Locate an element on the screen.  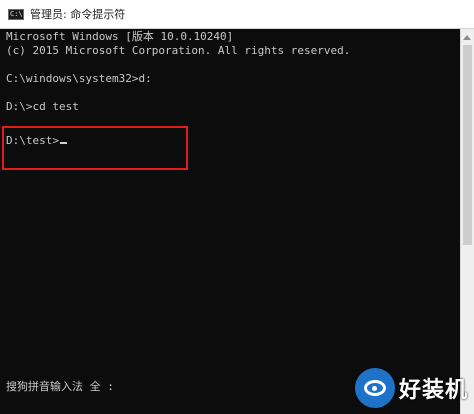
eye-logo-icon is located at coordinates (374, 388).